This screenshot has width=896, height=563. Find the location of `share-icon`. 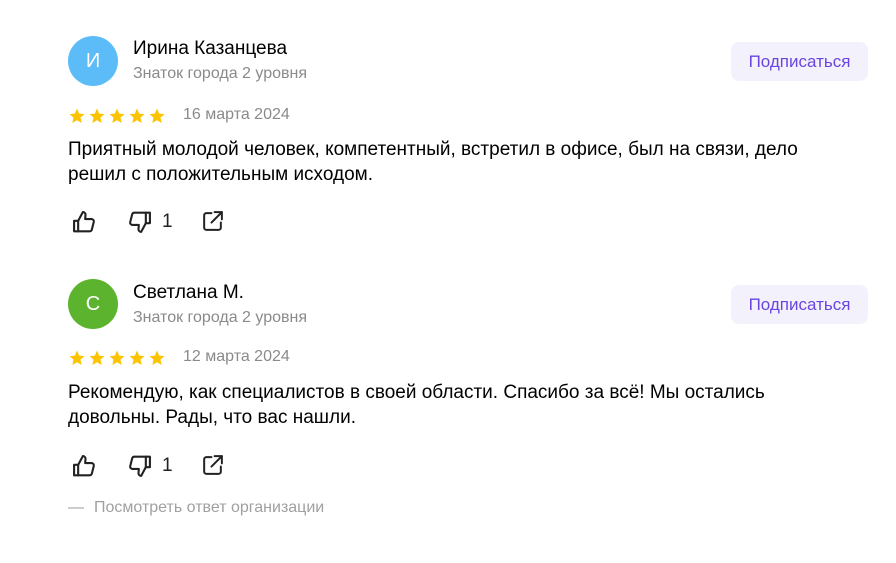

share-icon is located at coordinates (213, 465).